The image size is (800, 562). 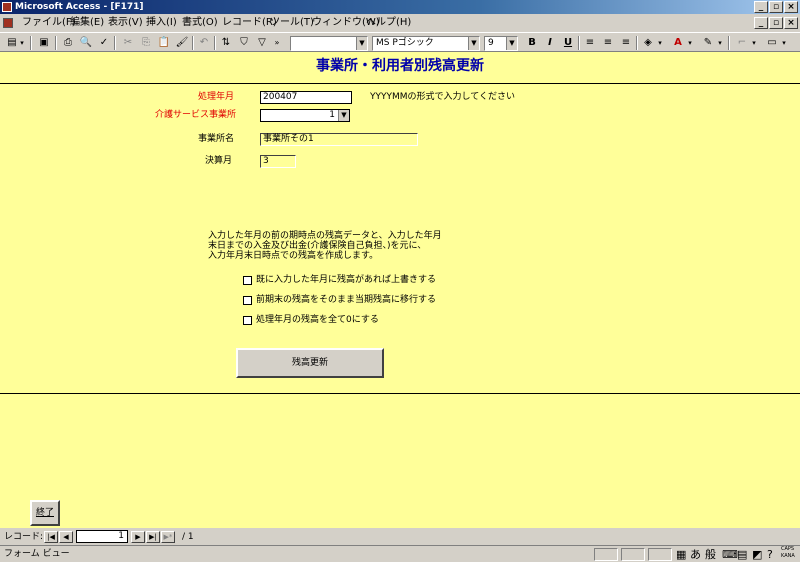 I want to click on view-dropdown-icon: ▾, so click(x=22, y=43).